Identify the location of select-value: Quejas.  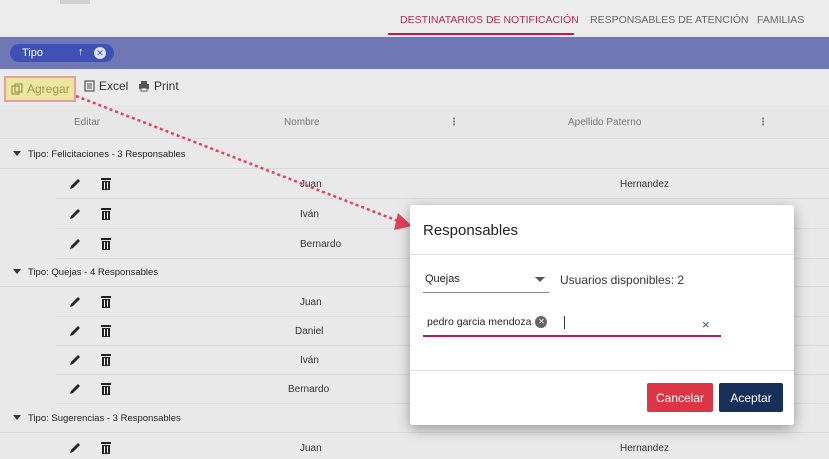
(442, 279).